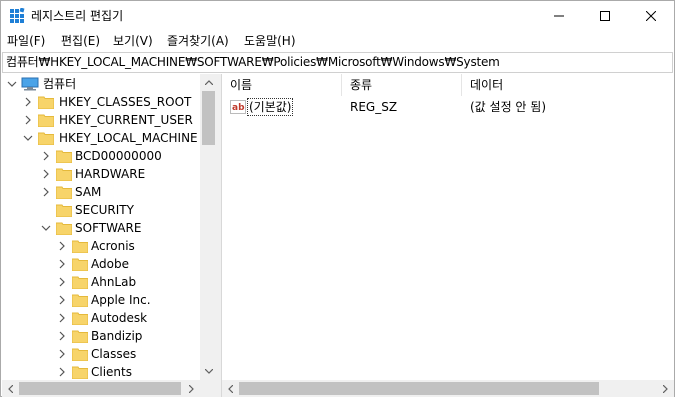 This screenshot has height=397, width=675. I want to click on tree-item-software: SOFTWARE, so click(102, 228).